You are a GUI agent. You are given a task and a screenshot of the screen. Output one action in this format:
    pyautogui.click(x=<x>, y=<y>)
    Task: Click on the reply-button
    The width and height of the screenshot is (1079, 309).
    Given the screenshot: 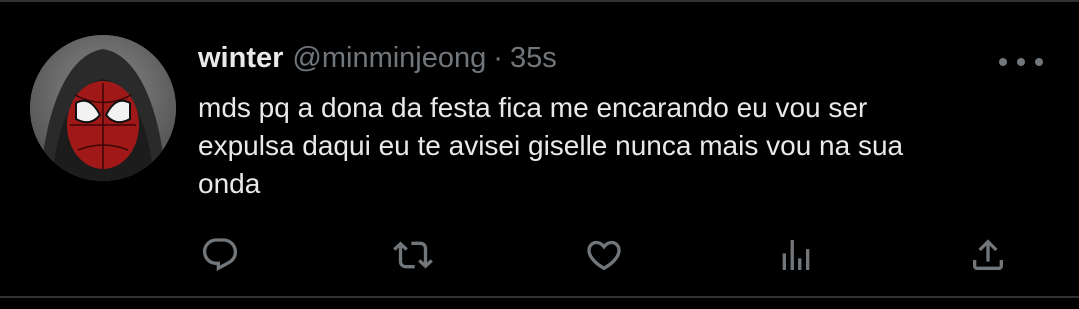 What is the action you would take?
    pyautogui.click(x=220, y=255)
    